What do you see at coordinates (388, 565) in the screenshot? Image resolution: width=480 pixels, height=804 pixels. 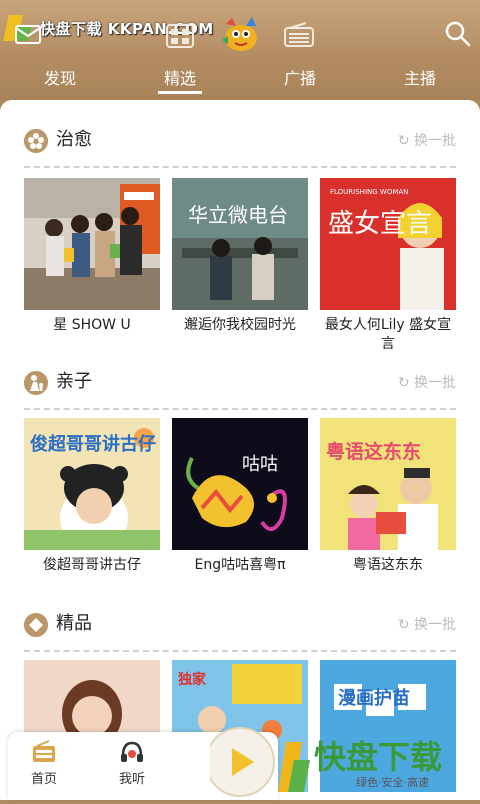 I see `program-title: 粤语这东东` at bounding box center [388, 565].